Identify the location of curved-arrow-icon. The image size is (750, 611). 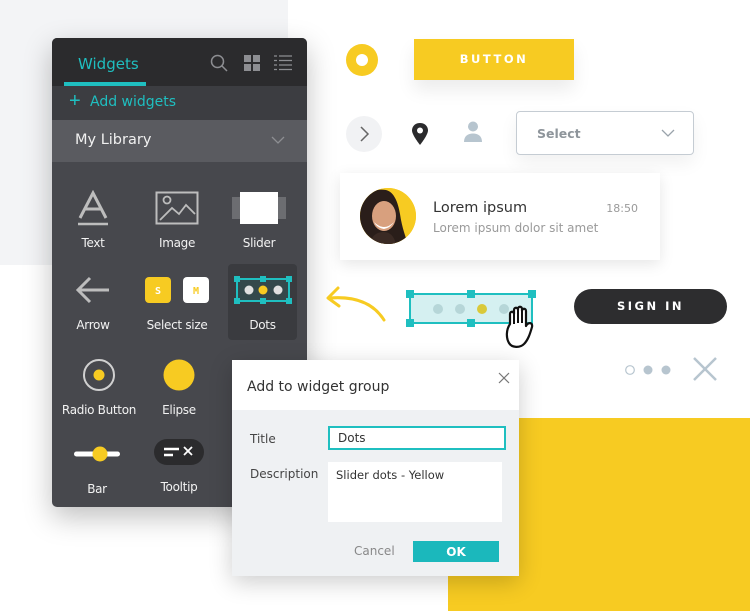
(356, 304).